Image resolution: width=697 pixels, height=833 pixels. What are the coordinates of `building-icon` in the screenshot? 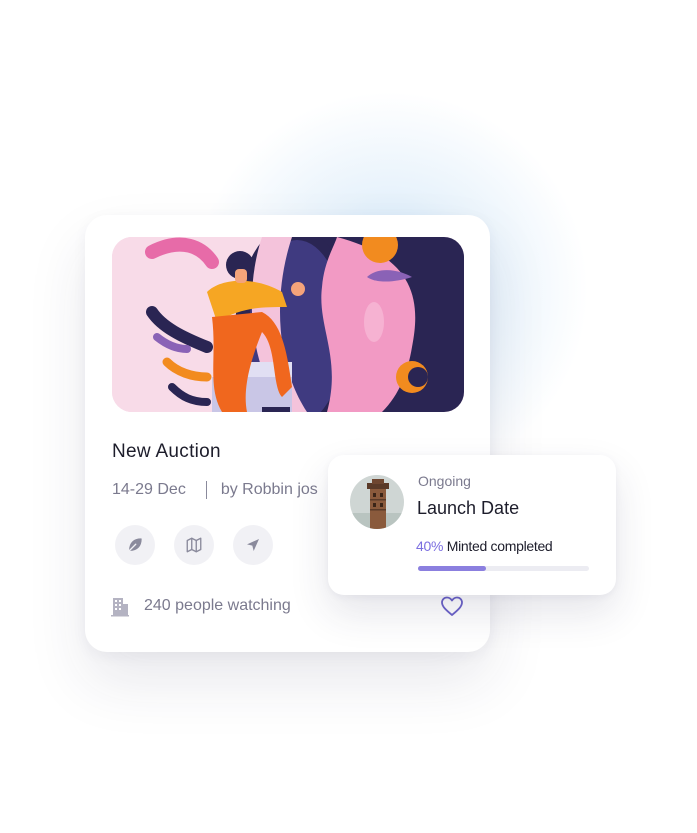 It's located at (120, 607).